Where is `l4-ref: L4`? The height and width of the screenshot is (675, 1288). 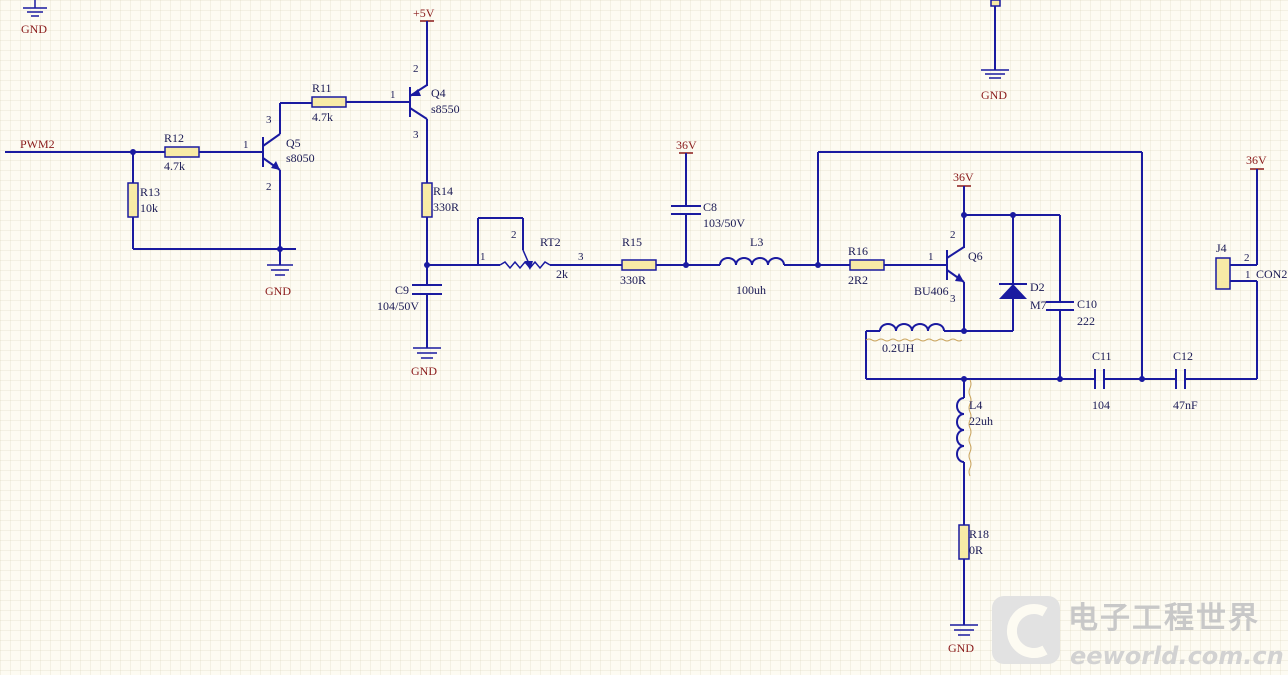 l4-ref: L4 is located at coordinates (975, 405).